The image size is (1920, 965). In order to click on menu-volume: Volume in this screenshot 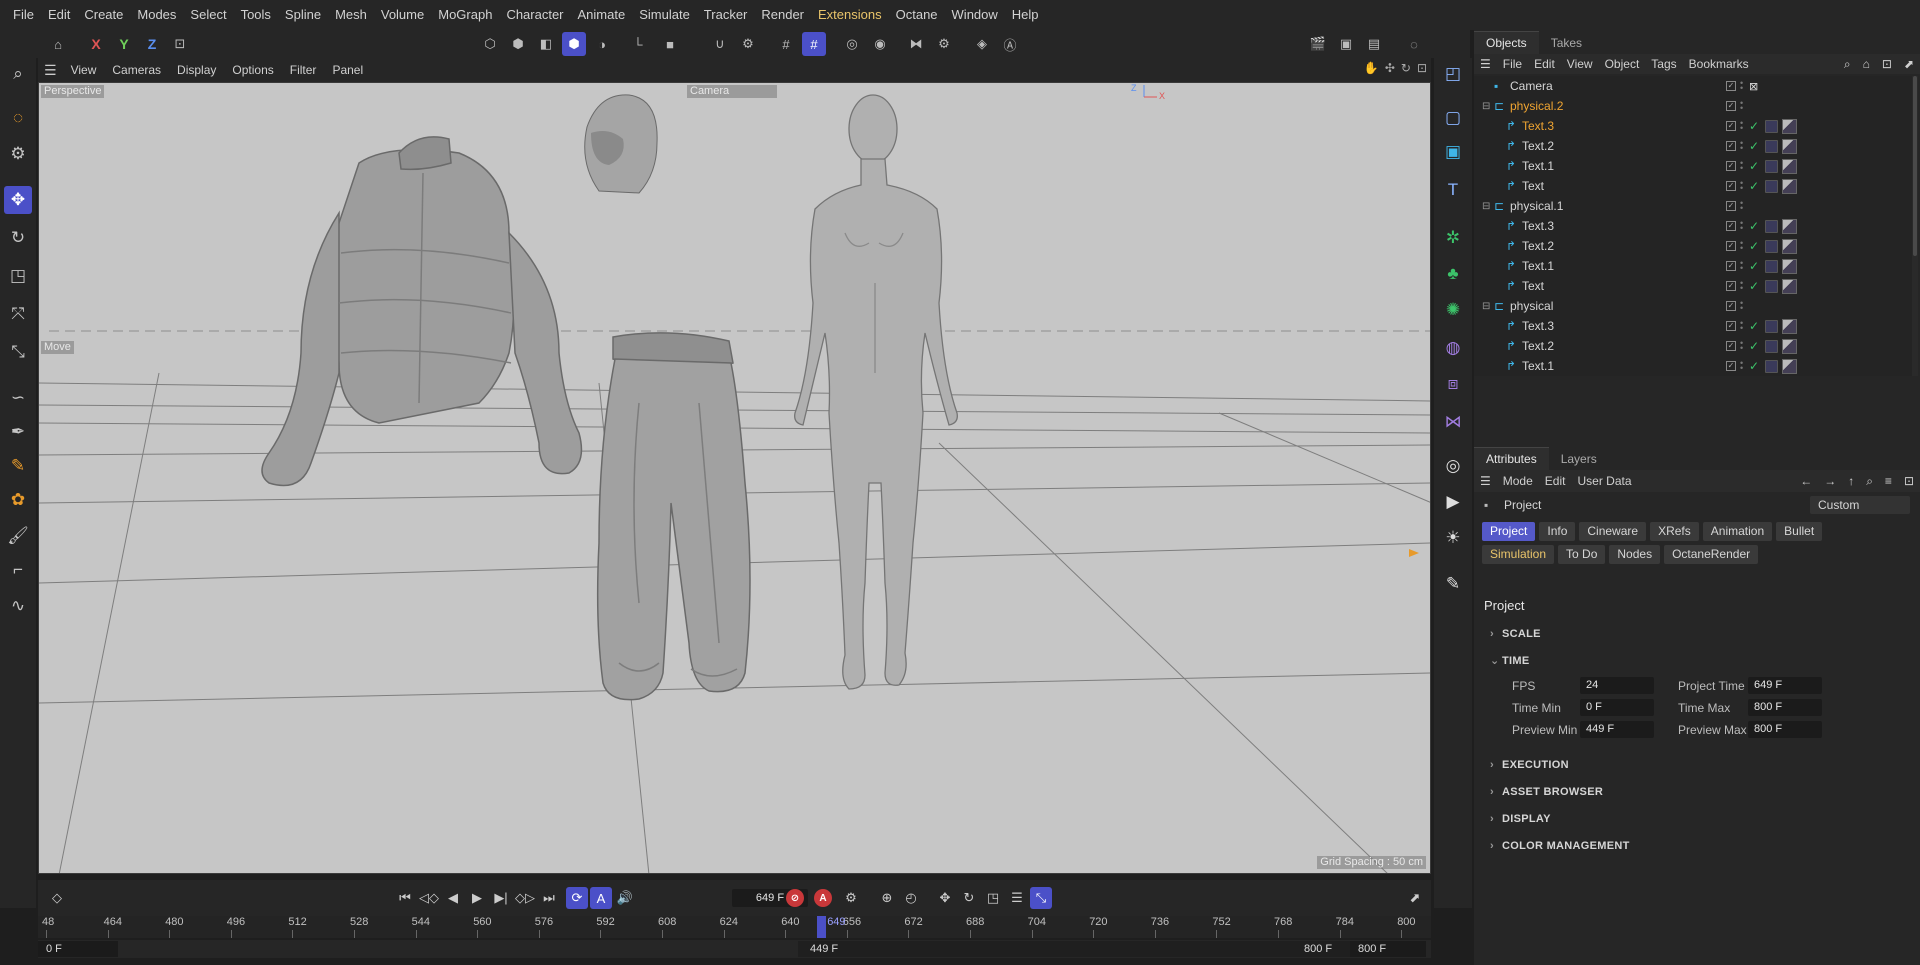, I will do `click(402, 15)`.